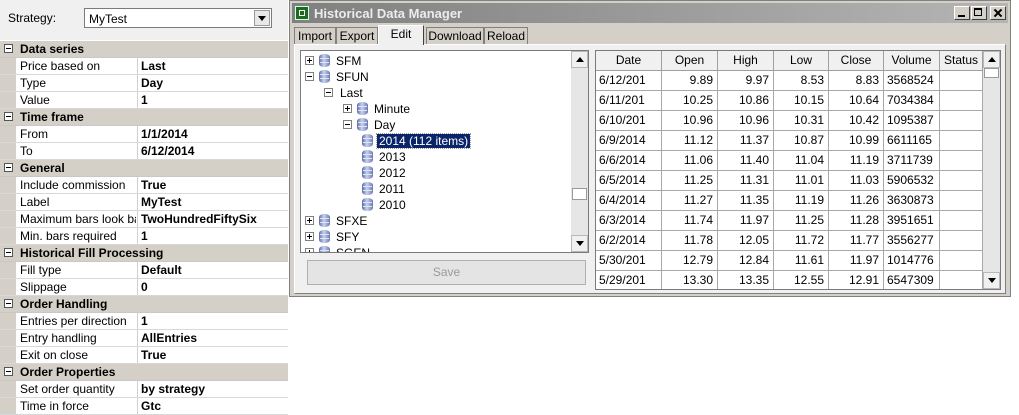 This screenshot has height=415, width=1019. I want to click on tree-node: SGEN, so click(425, 248).